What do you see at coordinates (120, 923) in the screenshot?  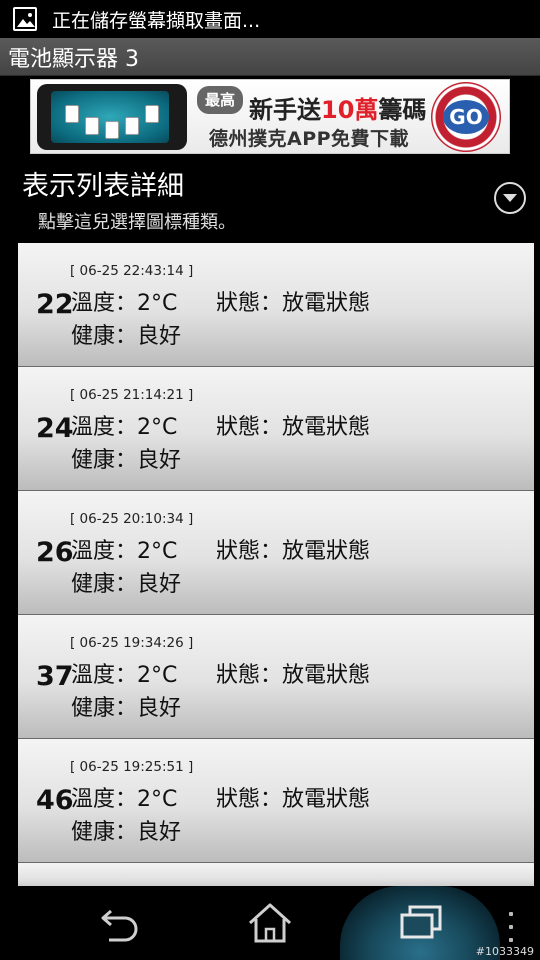 I see `back-icon` at bounding box center [120, 923].